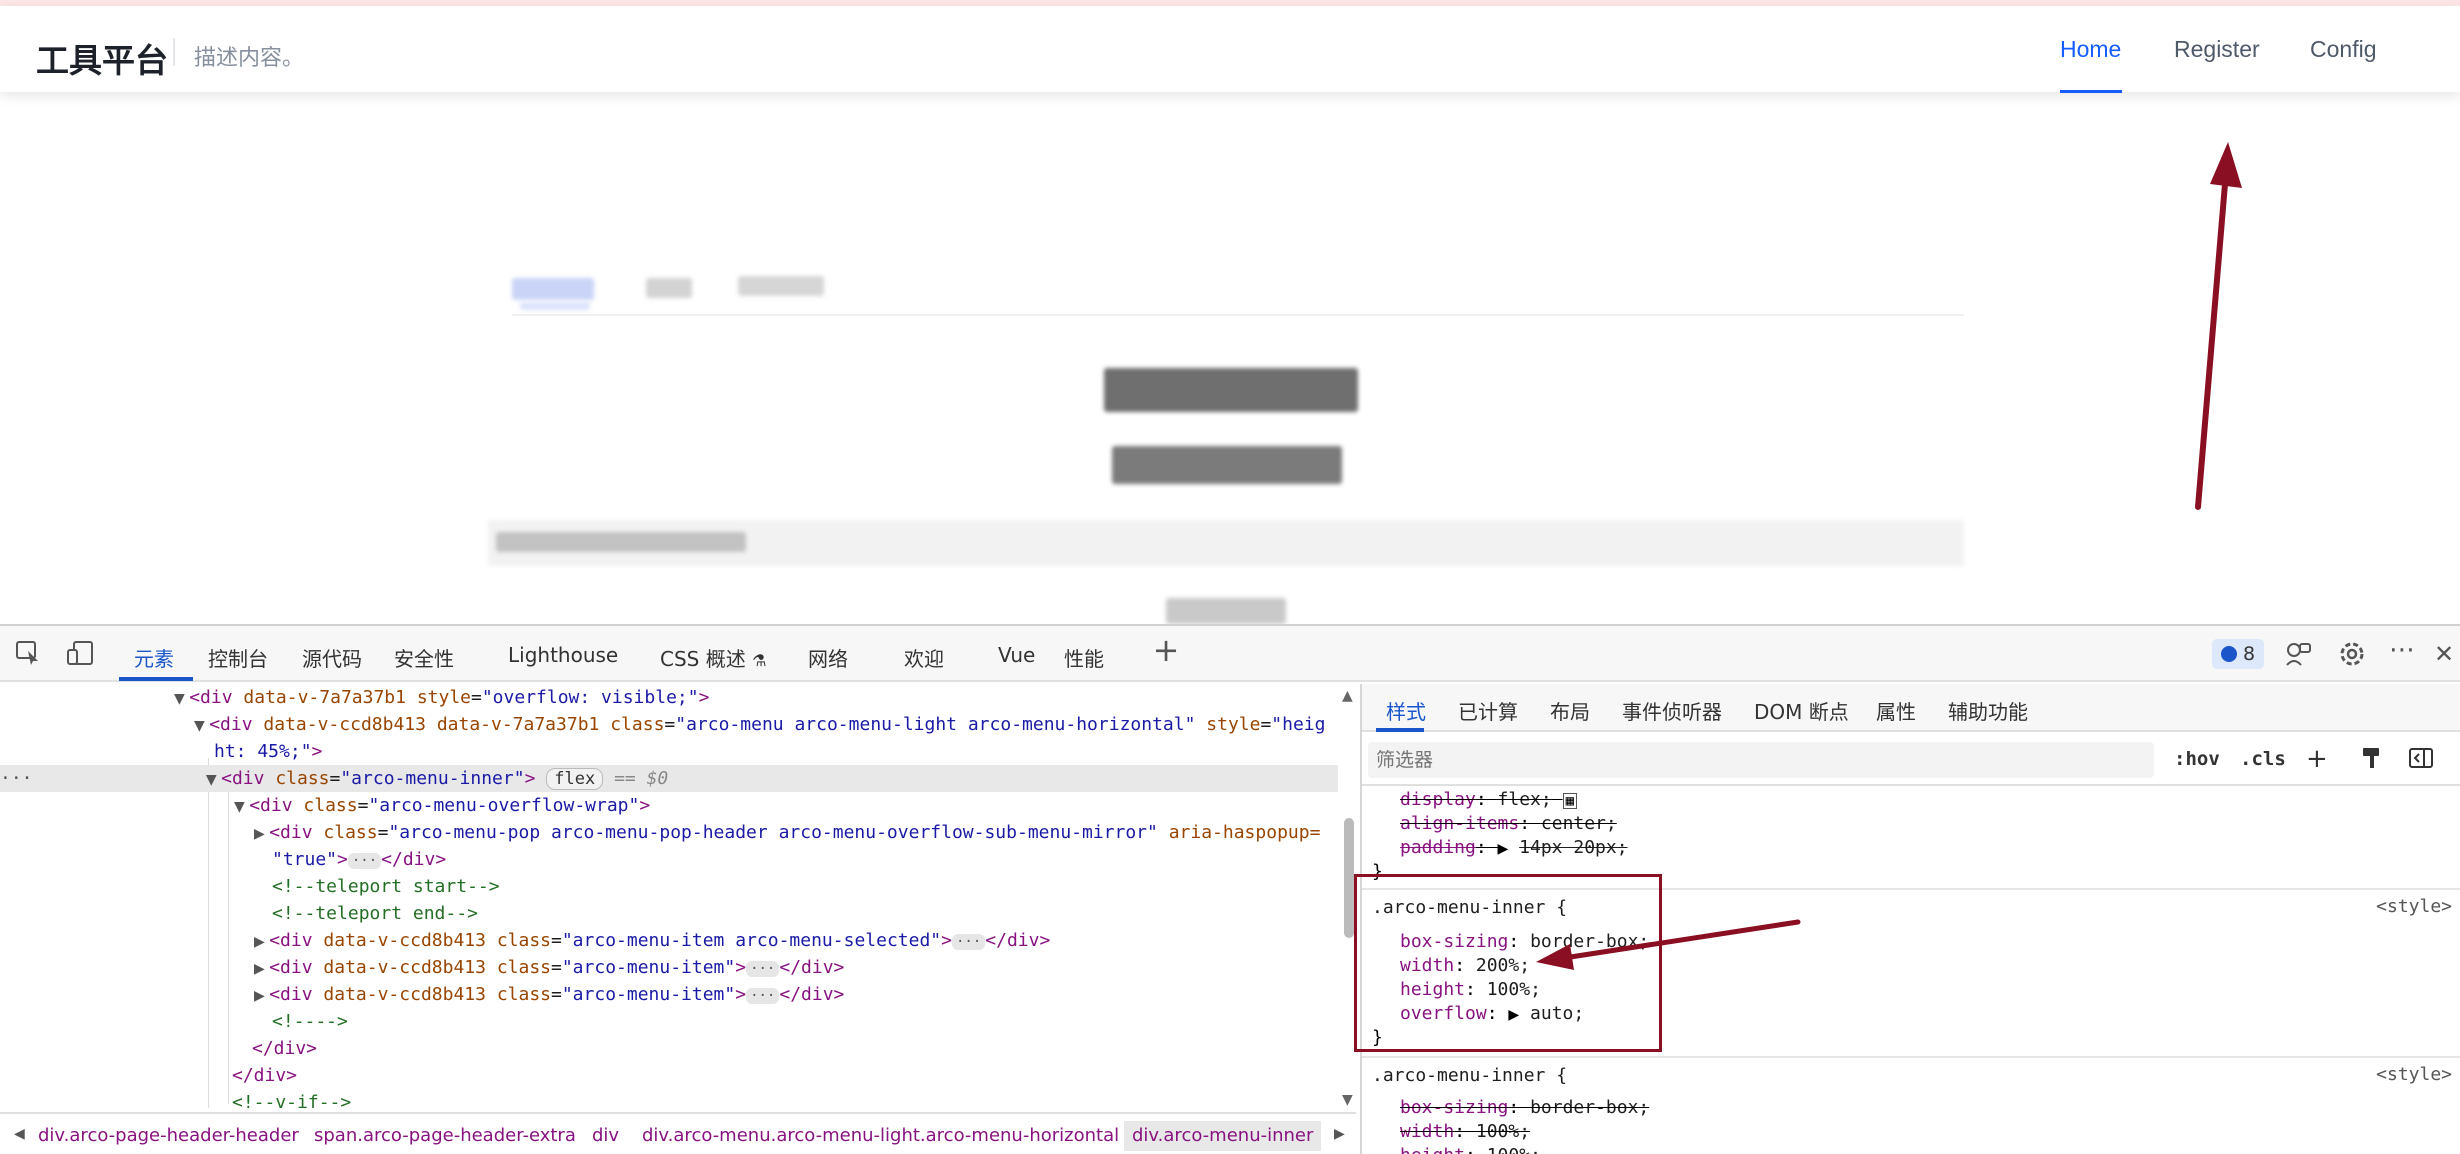  What do you see at coordinates (1896, 710) in the screenshot?
I see `tab-properties: 属性` at bounding box center [1896, 710].